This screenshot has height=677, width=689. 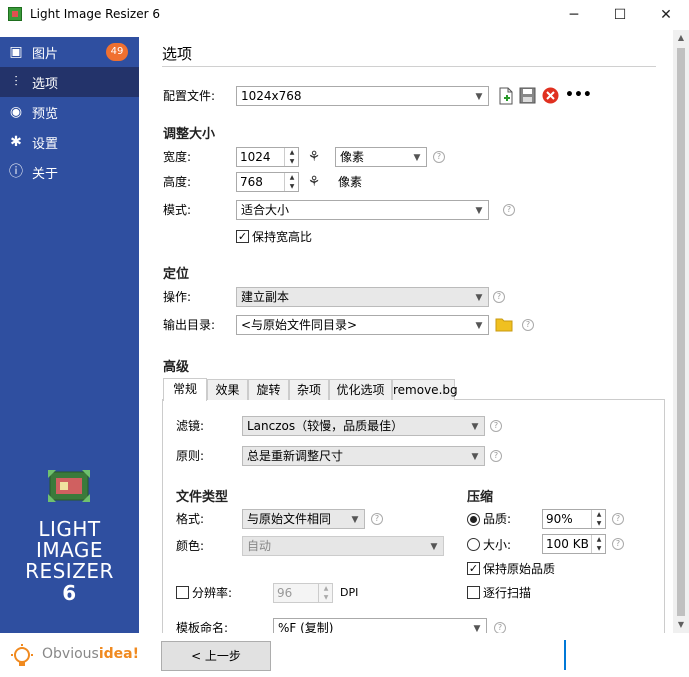 What do you see at coordinates (565, 655) in the screenshot?
I see `progress-indicator` at bounding box center [565, 655].